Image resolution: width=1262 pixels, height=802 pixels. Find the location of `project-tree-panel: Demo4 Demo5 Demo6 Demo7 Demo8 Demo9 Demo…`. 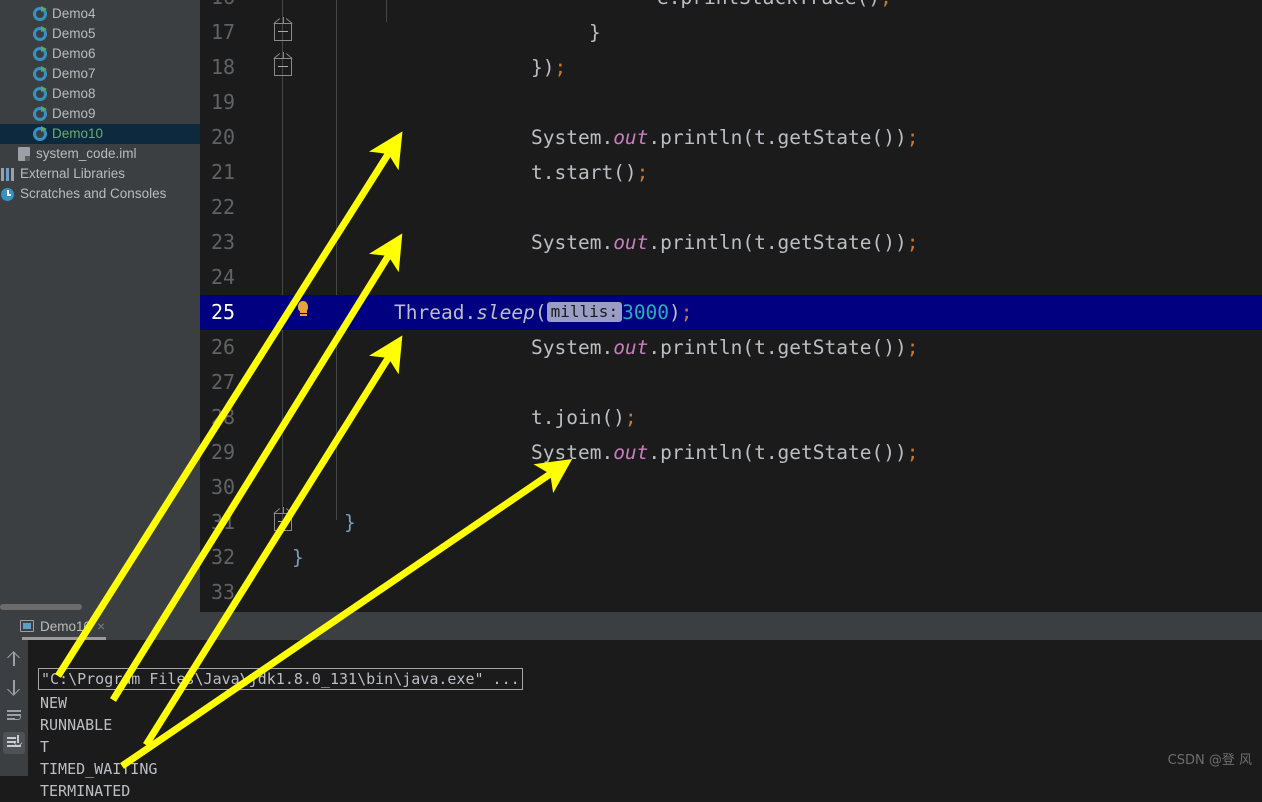

project-tree-panel: Demo4 Demo5 Demo6 Demo7 Demo8 Demo9 Demo… is located at coordinates (100, 306).